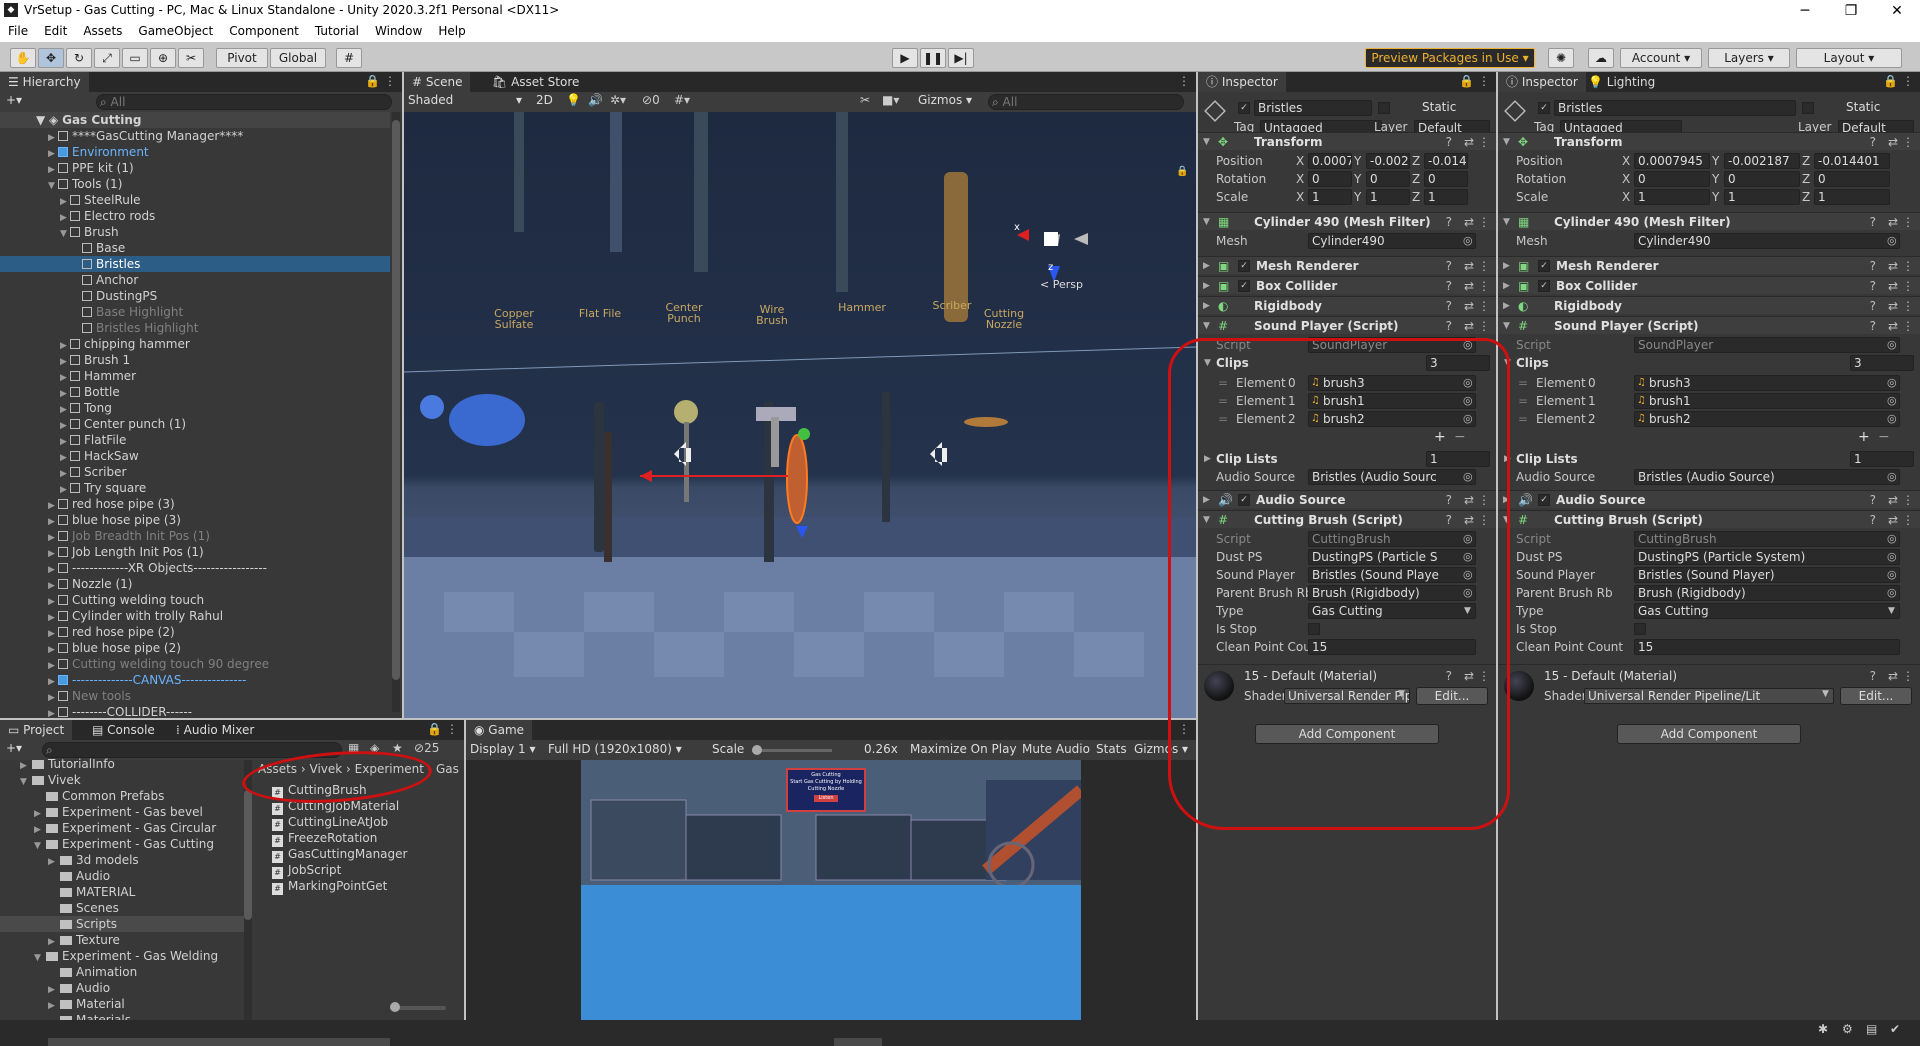 The image size is (1920, 1046). I want to click on audio-source-component: ▶ ✓ 🔊 Audio Source? ⇄ ⋮, so click(1709, 499).